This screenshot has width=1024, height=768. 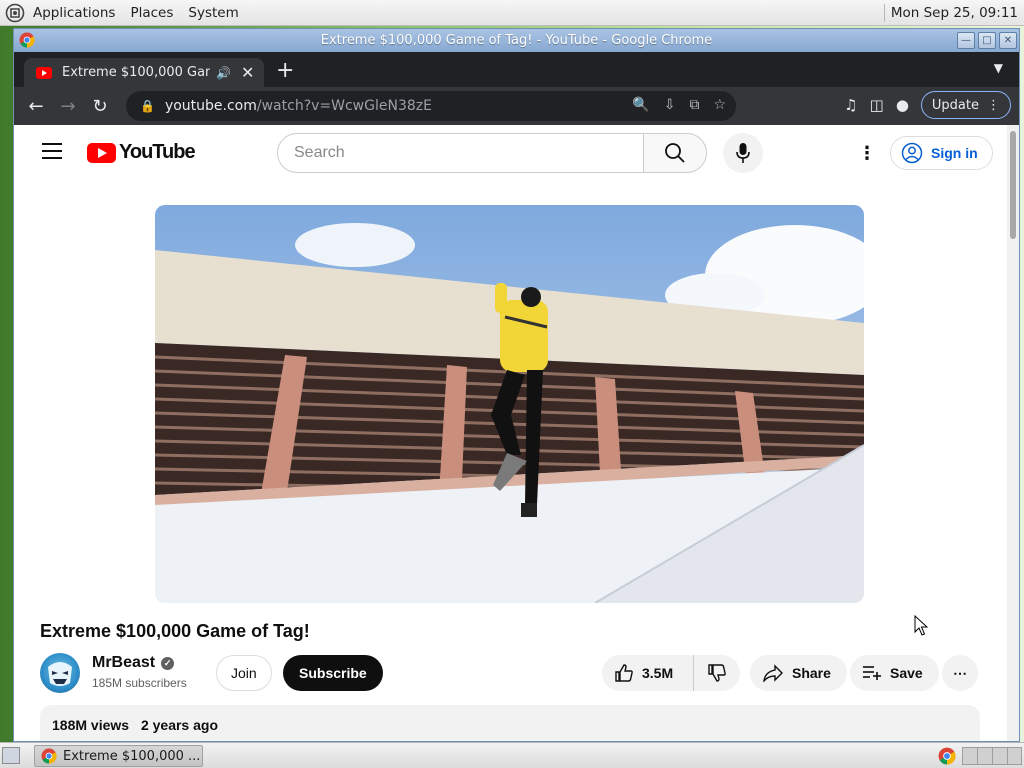 What do you see at coordinates (213, 13) in the screenshot?
I see `menu-system: System` at bounding box center [213, 13].